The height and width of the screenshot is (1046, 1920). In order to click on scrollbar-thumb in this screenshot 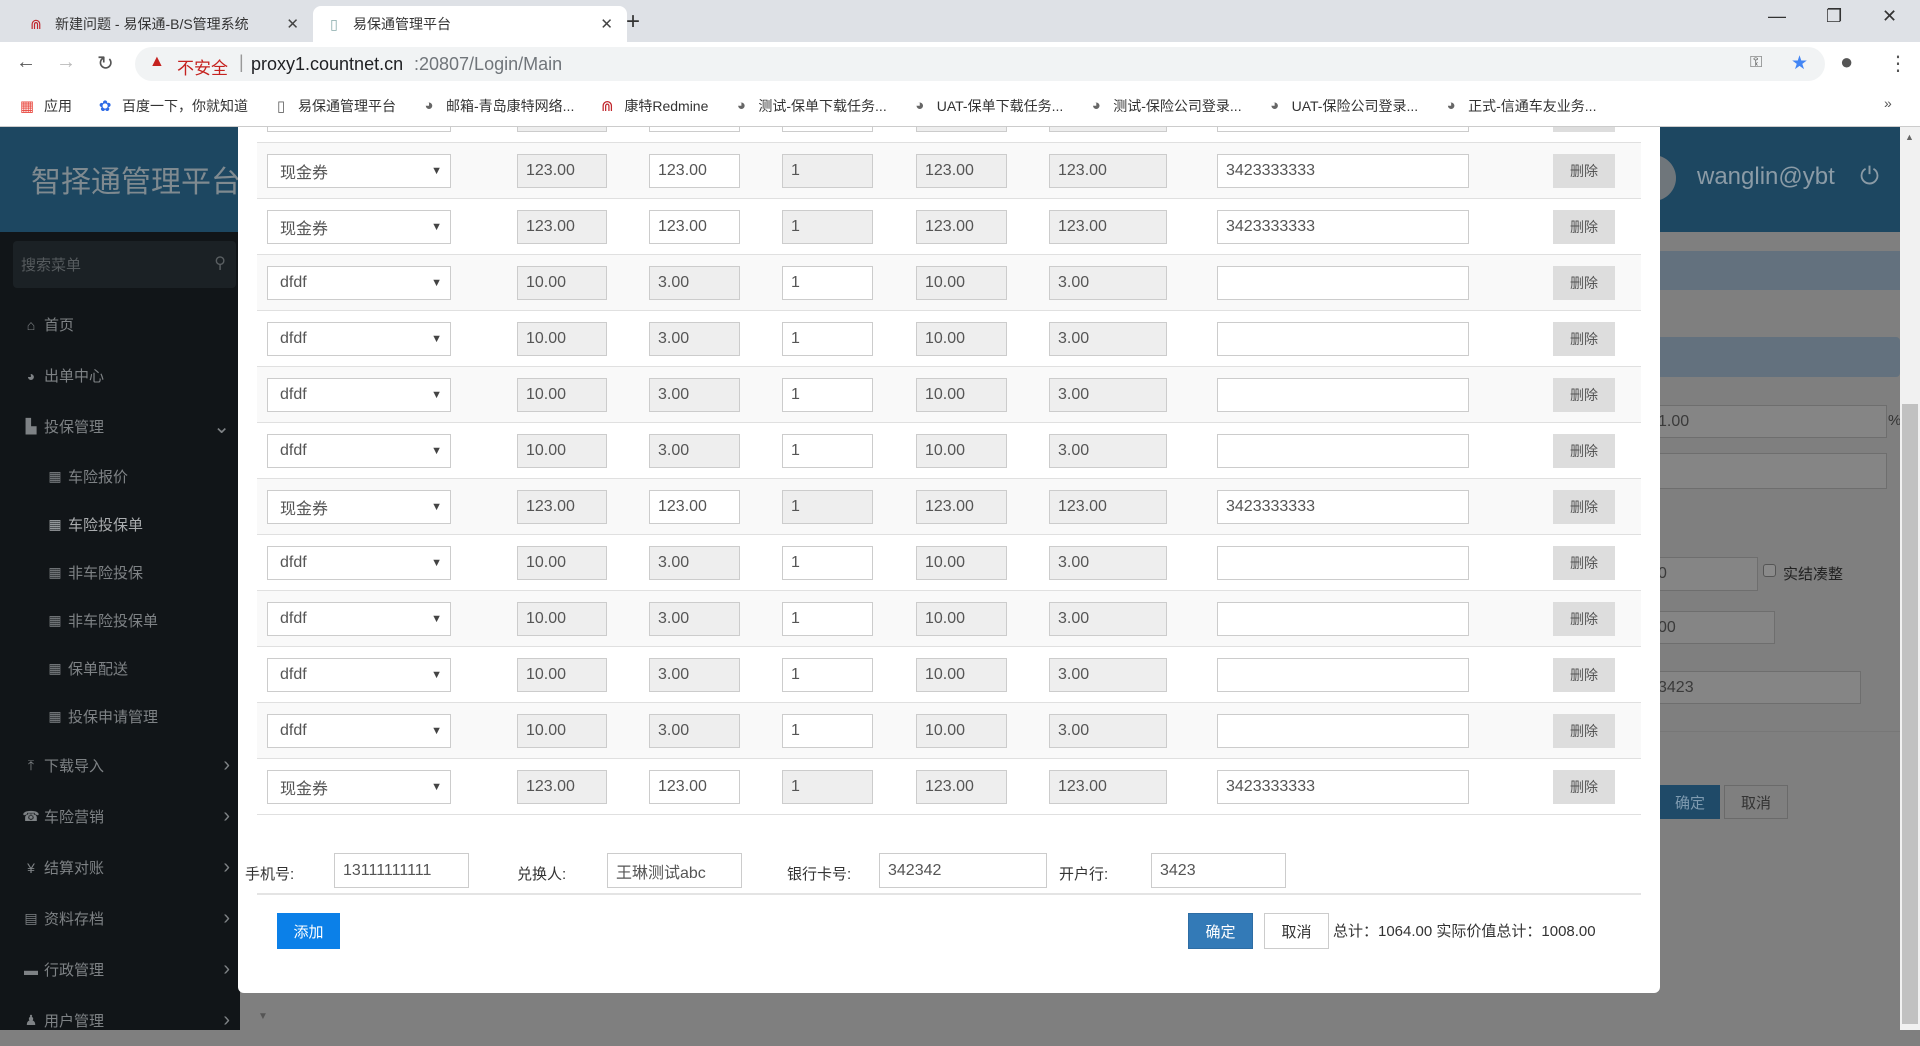, I will do `click(1910, 714)`.